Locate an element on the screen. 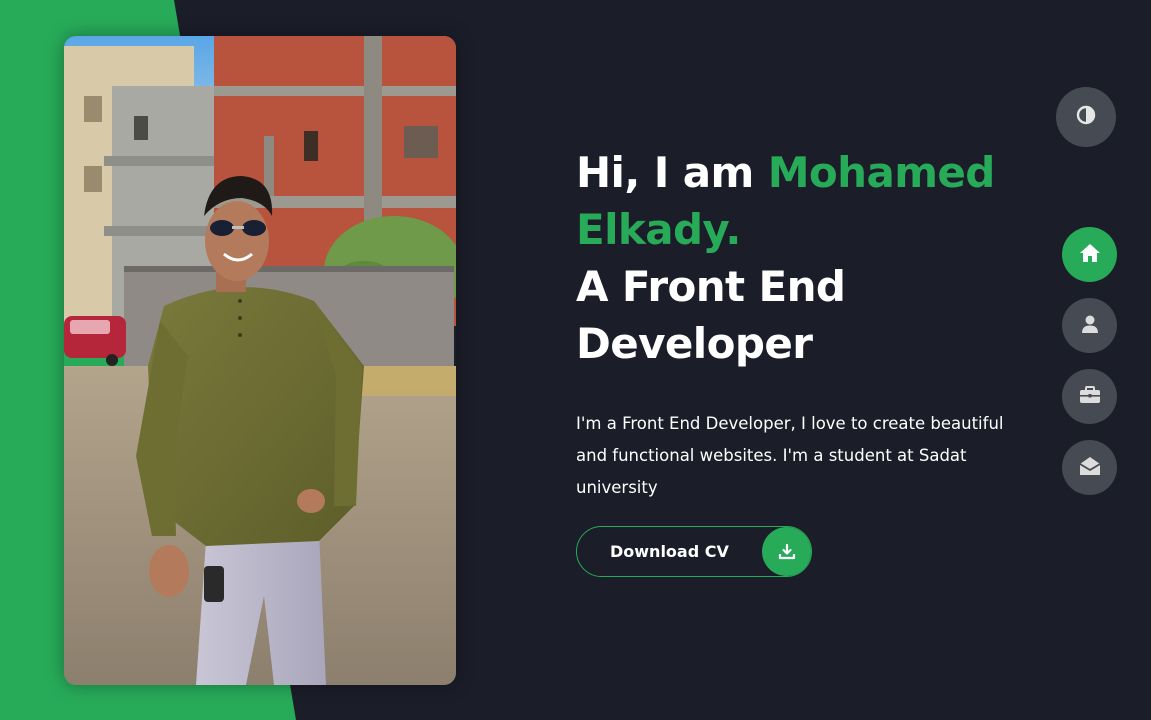 The width and height of the screenshot is (1151, 720). role-line-1: A Front End is located at coordinates (711, 286).